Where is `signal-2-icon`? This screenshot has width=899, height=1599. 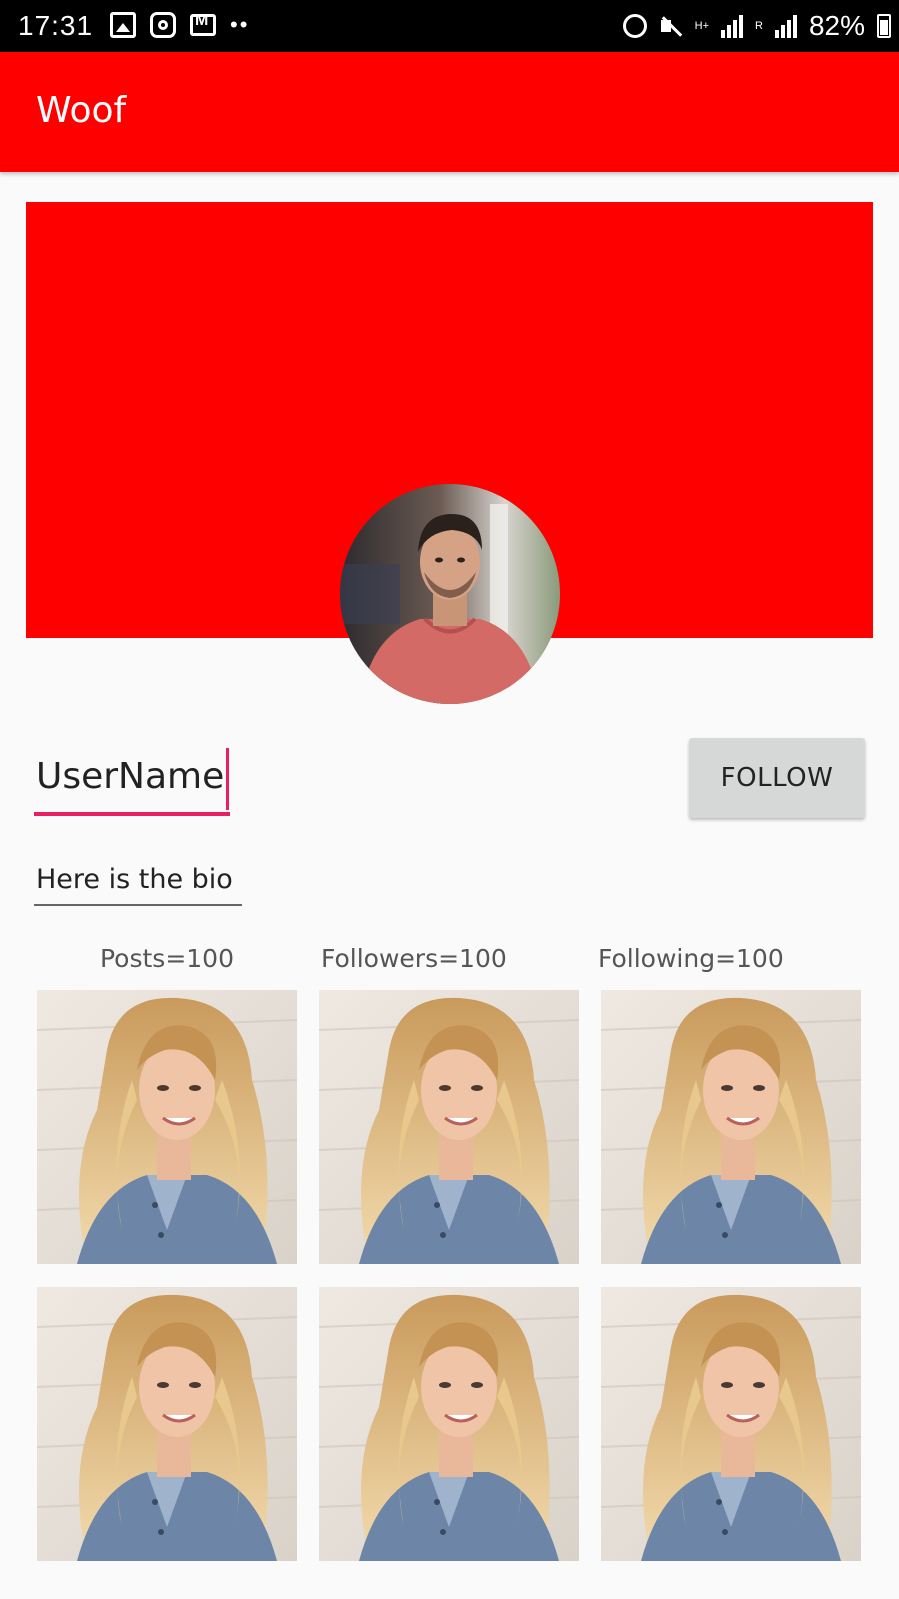
signal-2-icon is located at coordinates (785, 26).